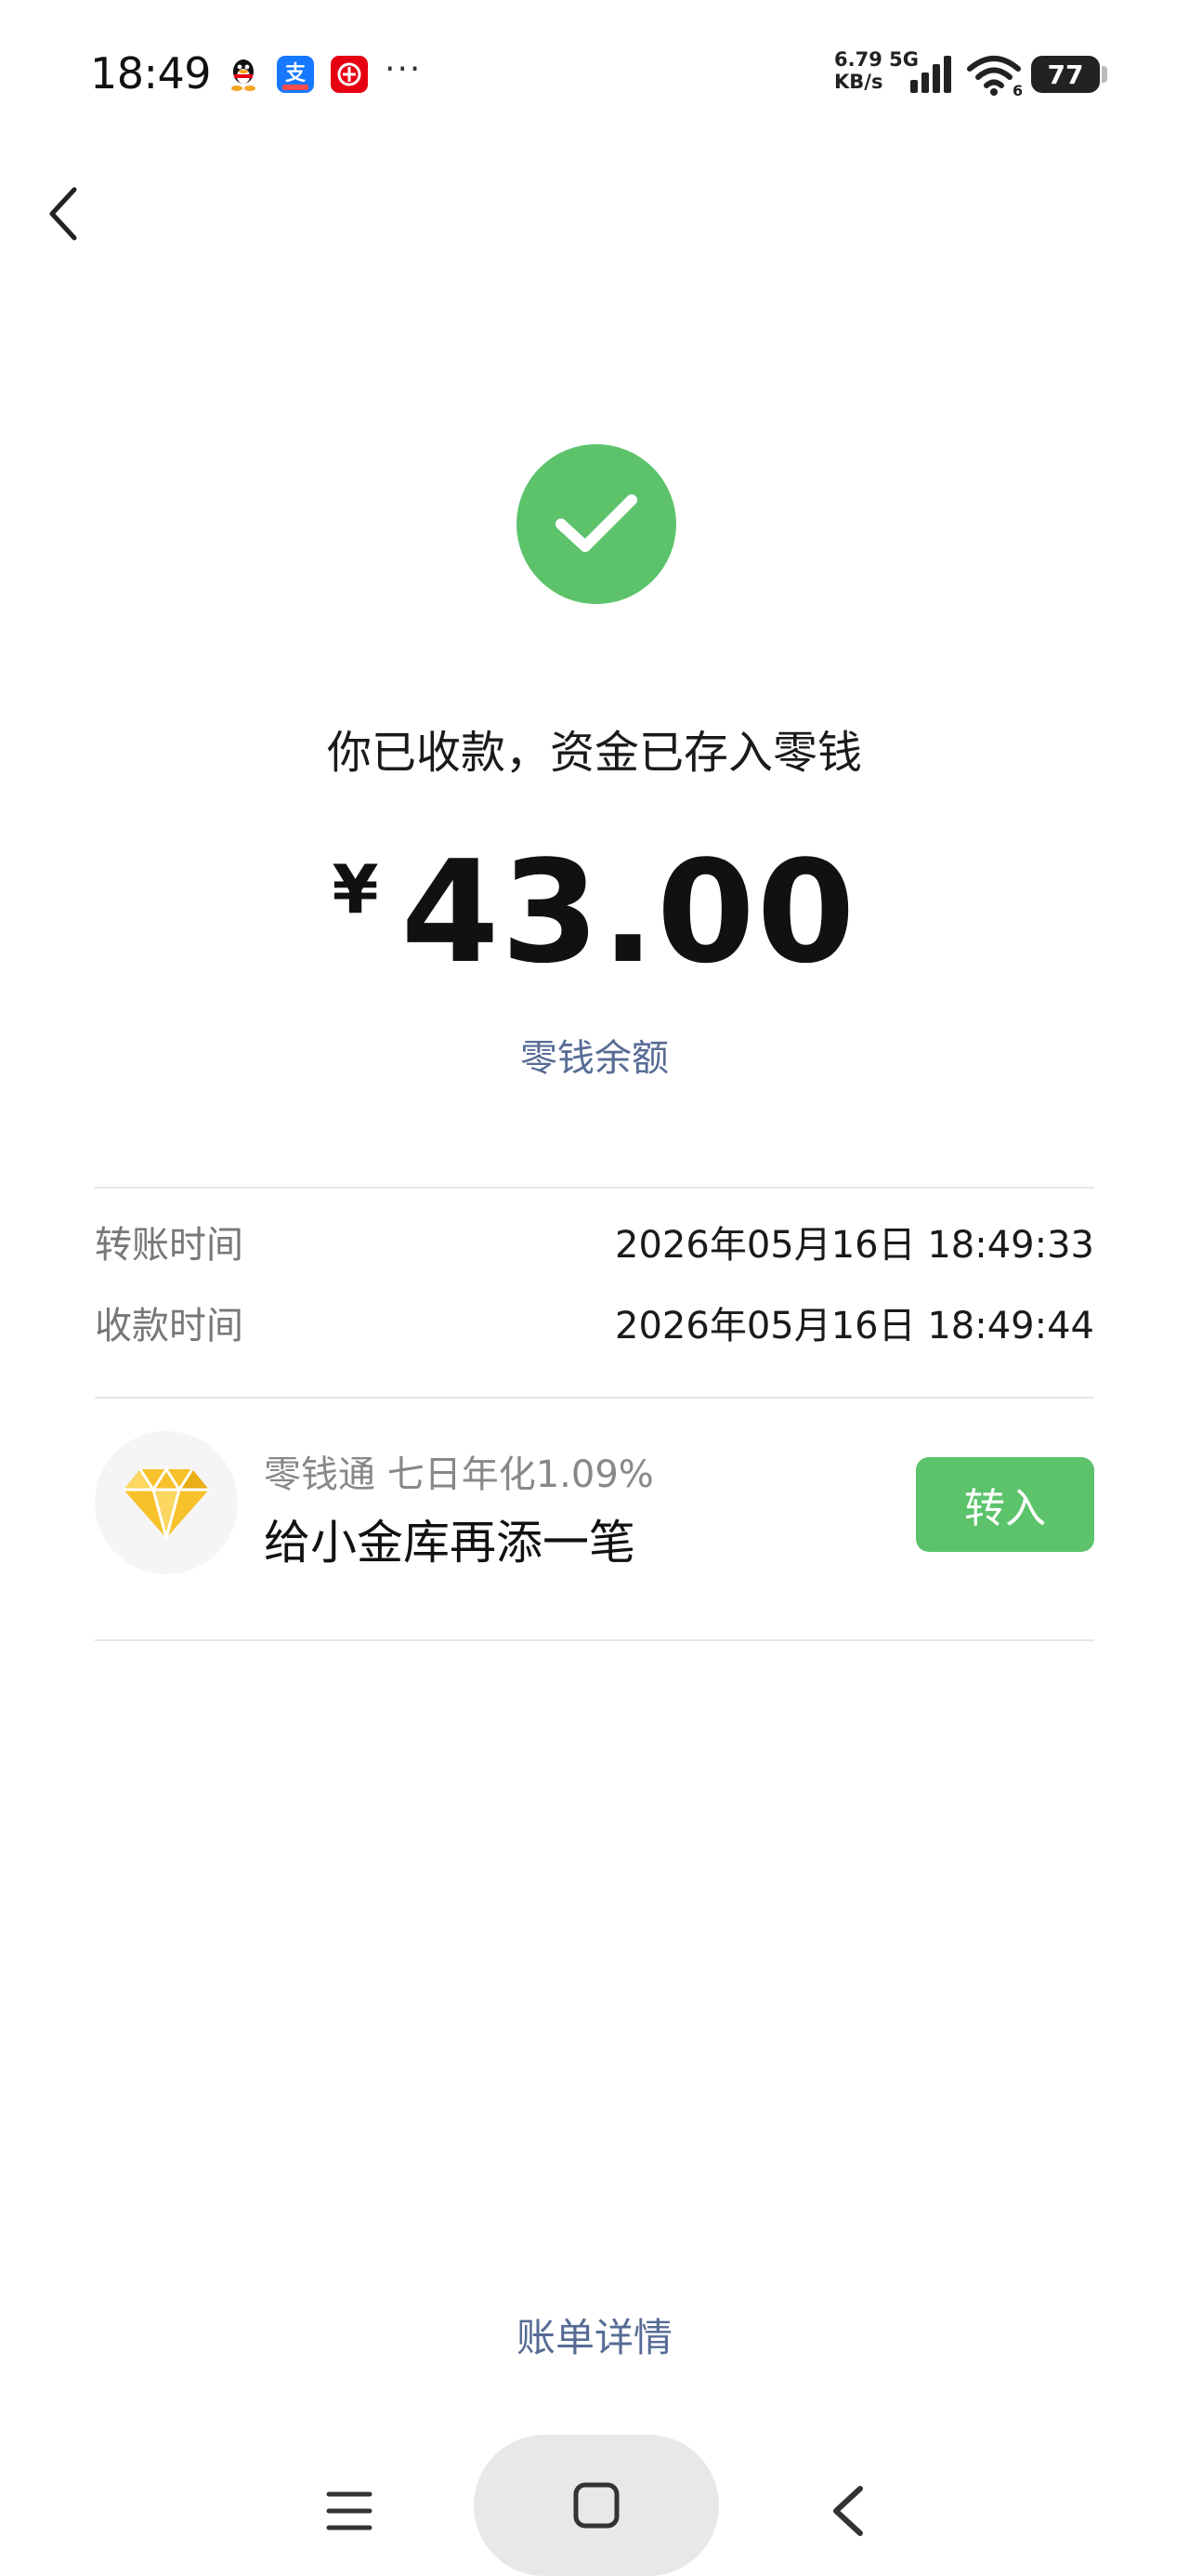  I want to click on chevron-left-icon, so click(63, 214).